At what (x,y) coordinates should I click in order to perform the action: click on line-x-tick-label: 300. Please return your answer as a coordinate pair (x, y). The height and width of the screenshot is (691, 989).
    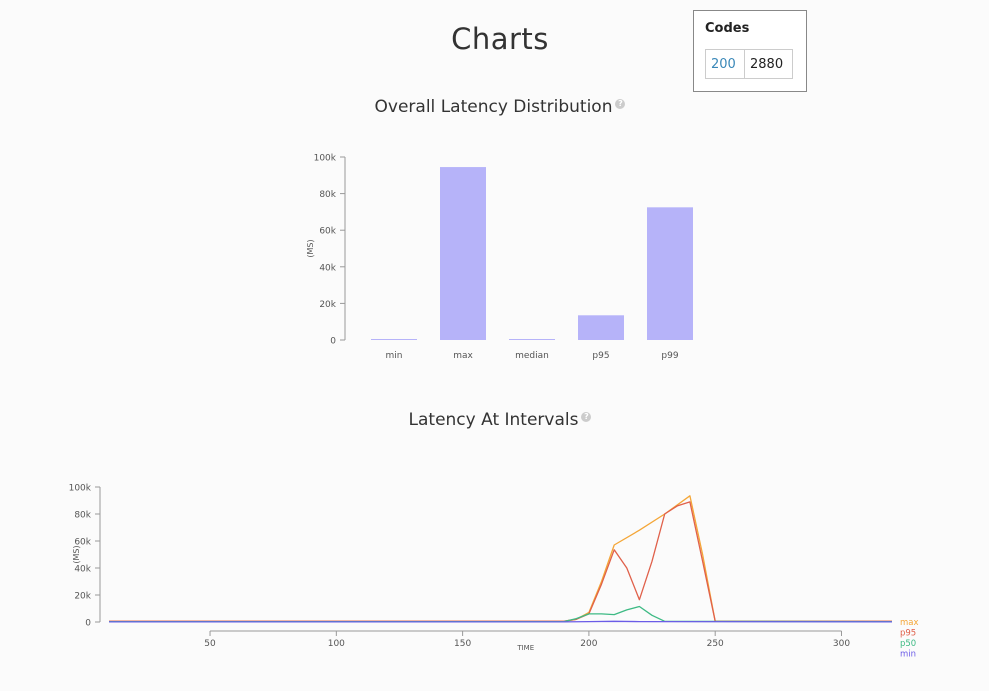
    Looking at the image, I should click on (841, 644).